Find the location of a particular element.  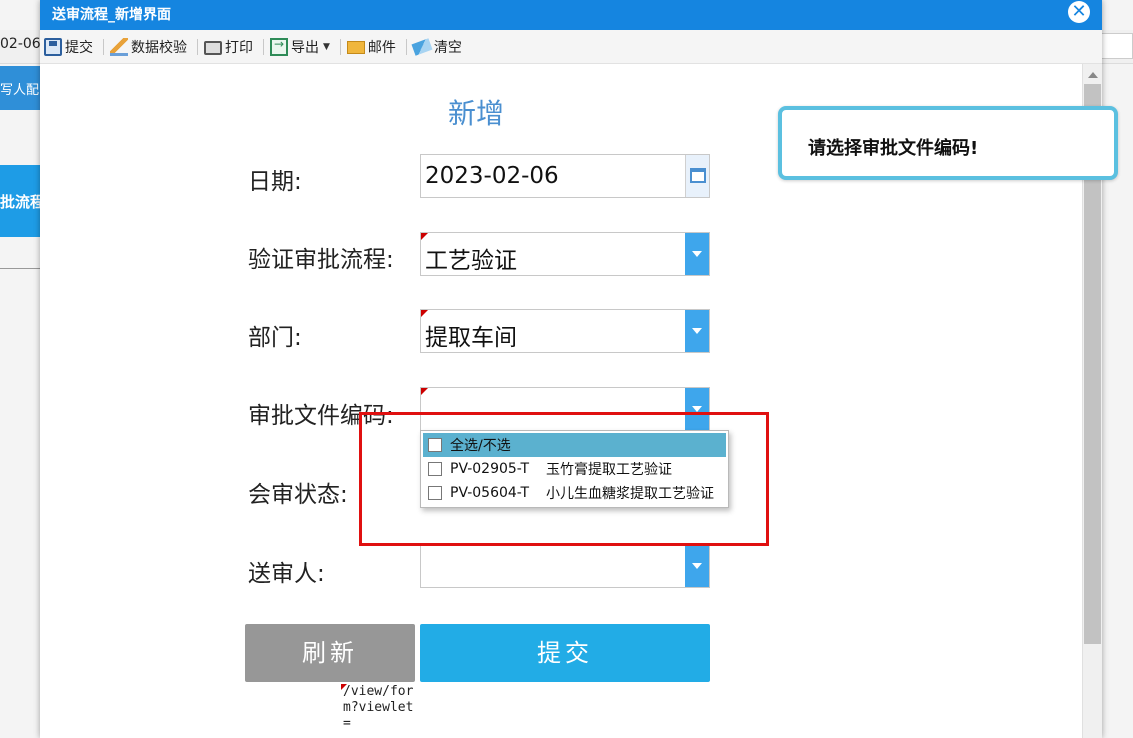

department-dropdown-button is located at coordinates (697, 331).